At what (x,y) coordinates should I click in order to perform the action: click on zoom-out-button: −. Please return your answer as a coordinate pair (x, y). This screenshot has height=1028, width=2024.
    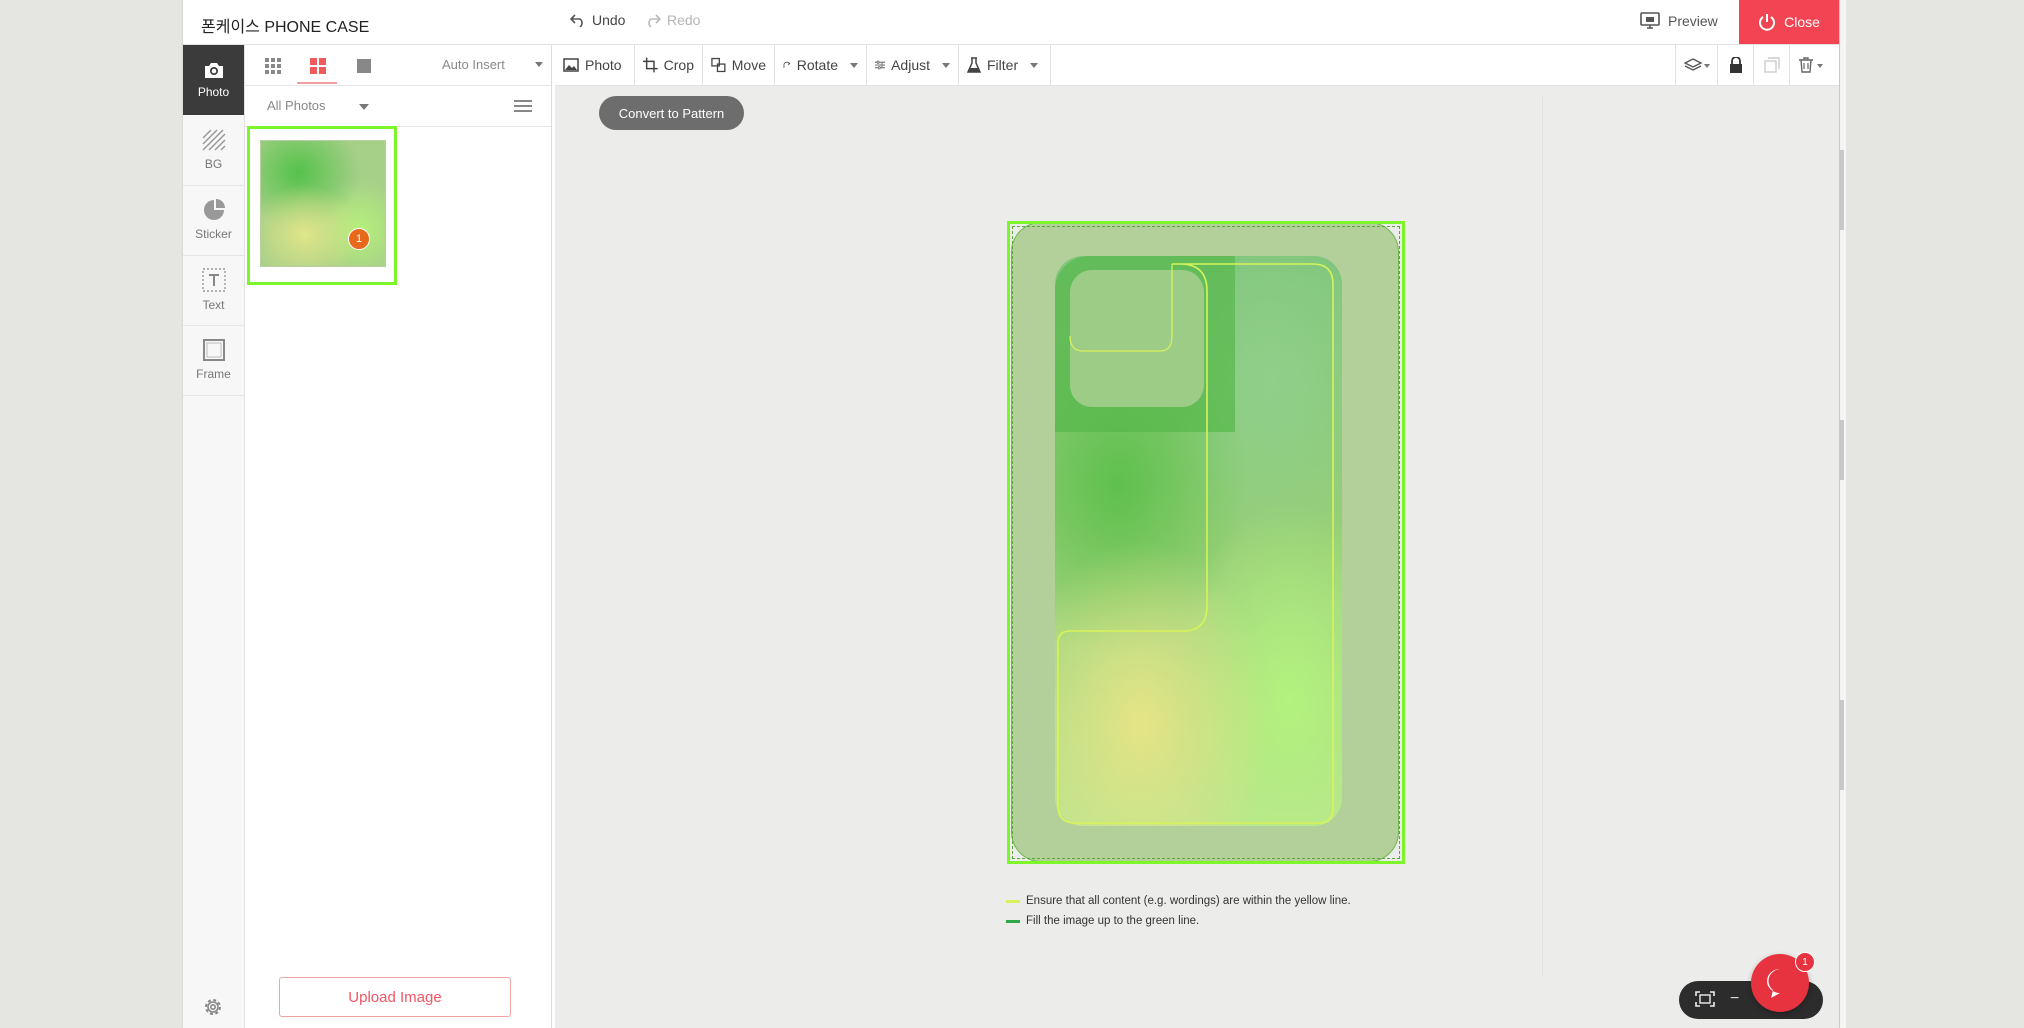
    Looking at the image, I should click on (1734, 999).